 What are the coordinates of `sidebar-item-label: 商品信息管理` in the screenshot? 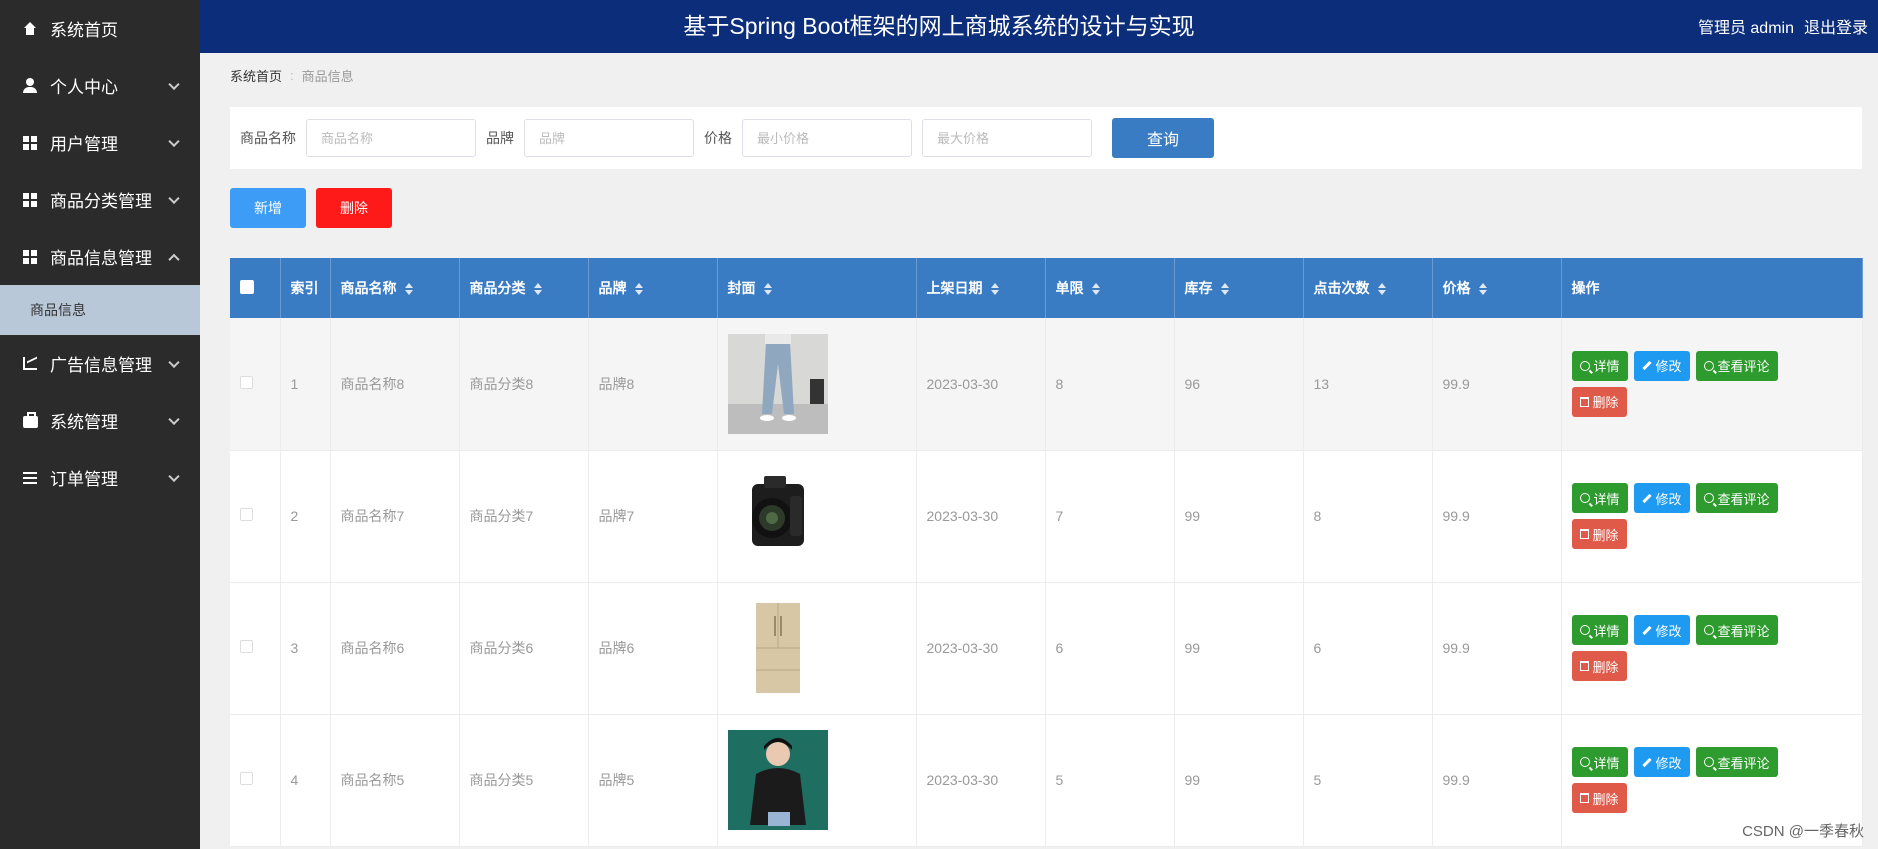 It's located at (101, 258).